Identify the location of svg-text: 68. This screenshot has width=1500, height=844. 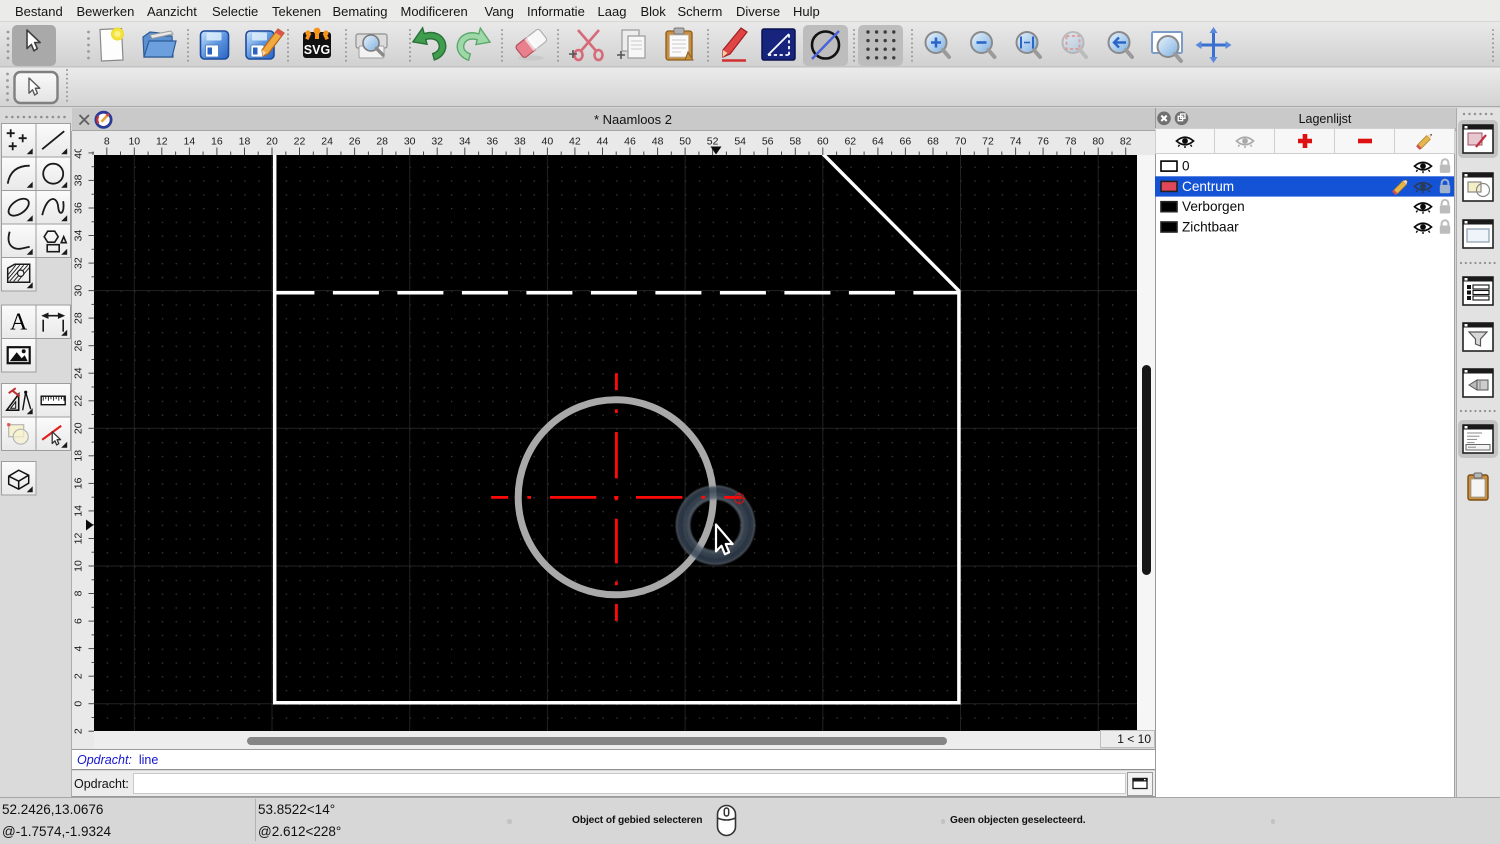
(933, 142).